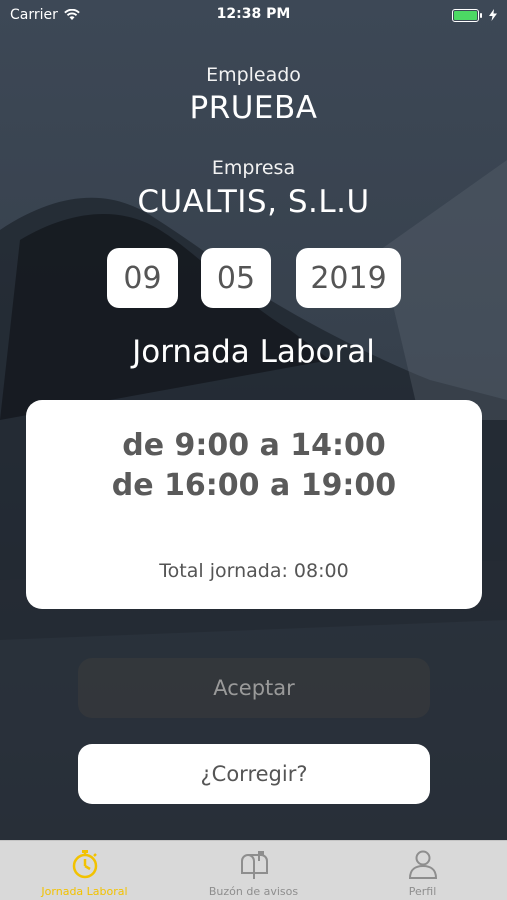 The image size is (507, 900). I want to click on company-name: CUALTIS, S.L.U, so click(253, 202).